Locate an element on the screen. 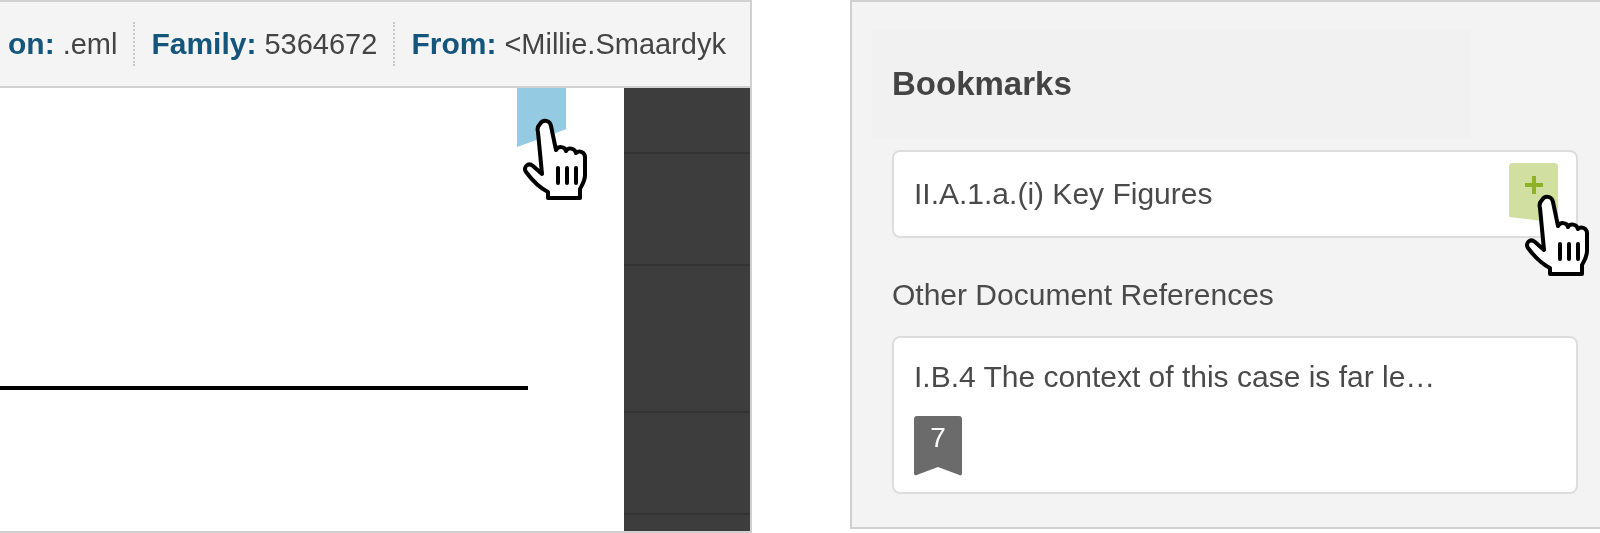 Image resolution: width=1600 pixels, height=533 pixels. field-label: From: is located at coordinates (454, 44).